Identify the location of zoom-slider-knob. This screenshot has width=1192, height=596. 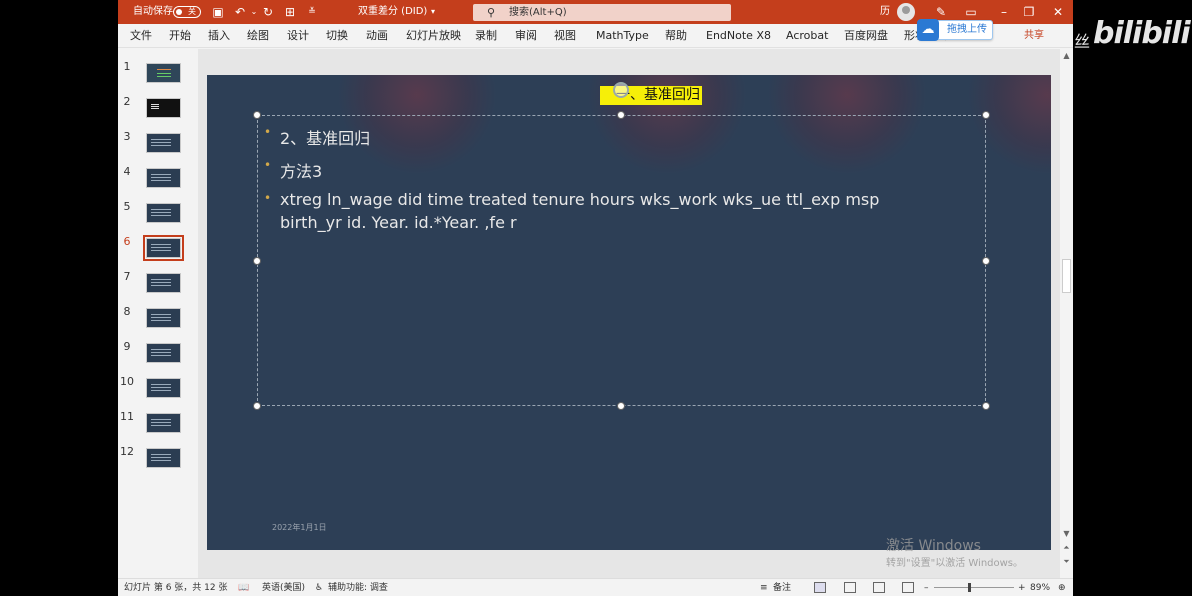
(969, 587).